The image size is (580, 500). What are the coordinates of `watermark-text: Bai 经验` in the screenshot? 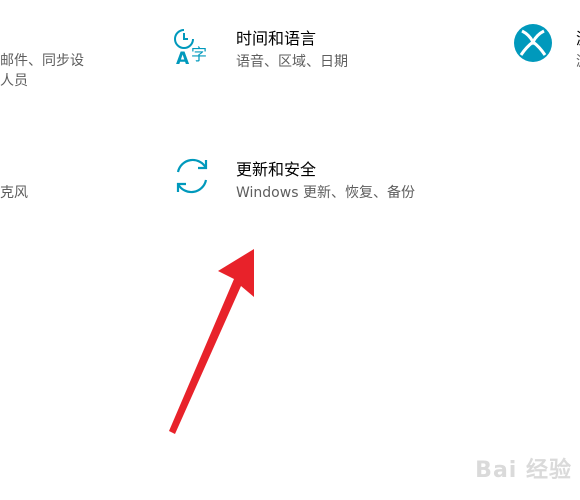 It's located at (523, 470).